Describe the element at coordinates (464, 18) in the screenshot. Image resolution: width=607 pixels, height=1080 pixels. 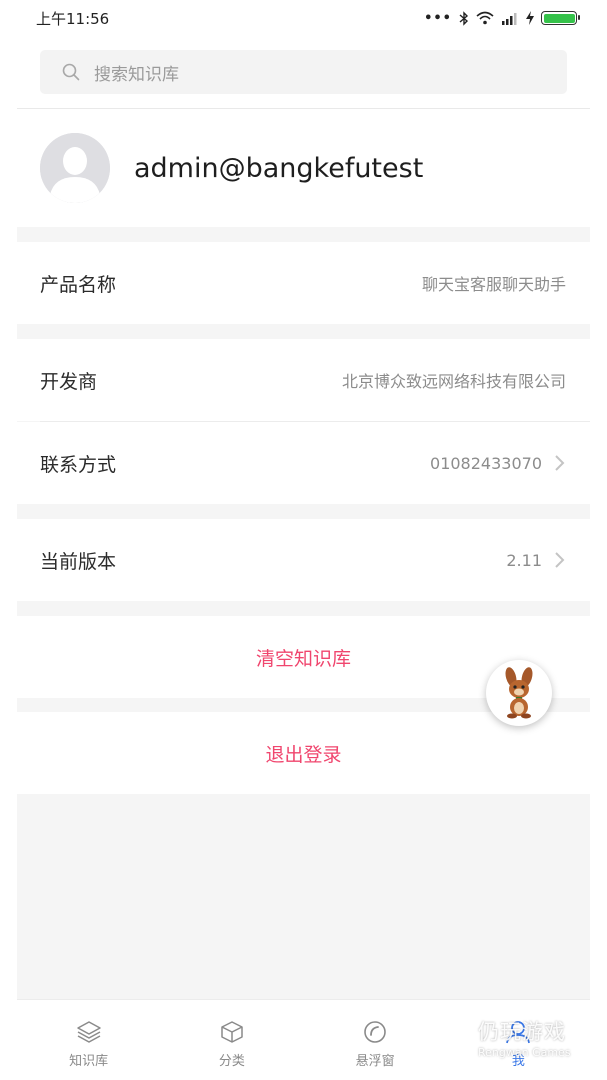
I see `bluetooth-icon` at that location.